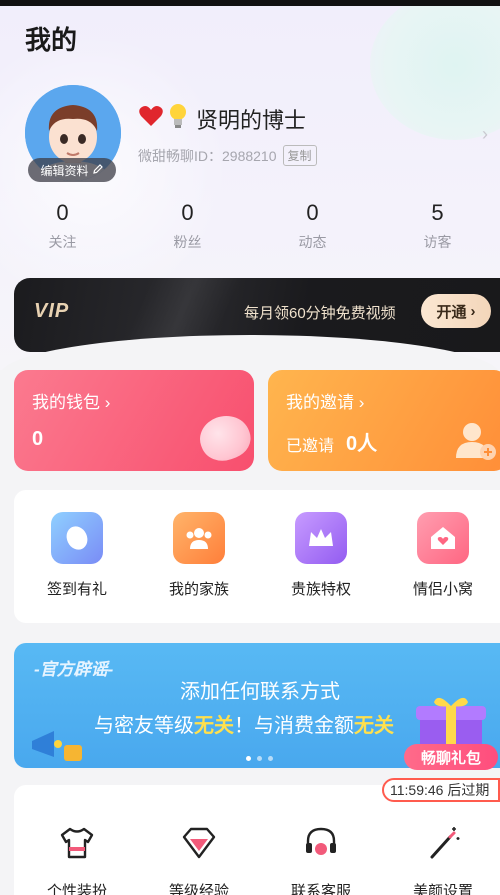  Describe the element at coordinates (437, 212) in the screenshot. I see `stat-value: 5` at that location.